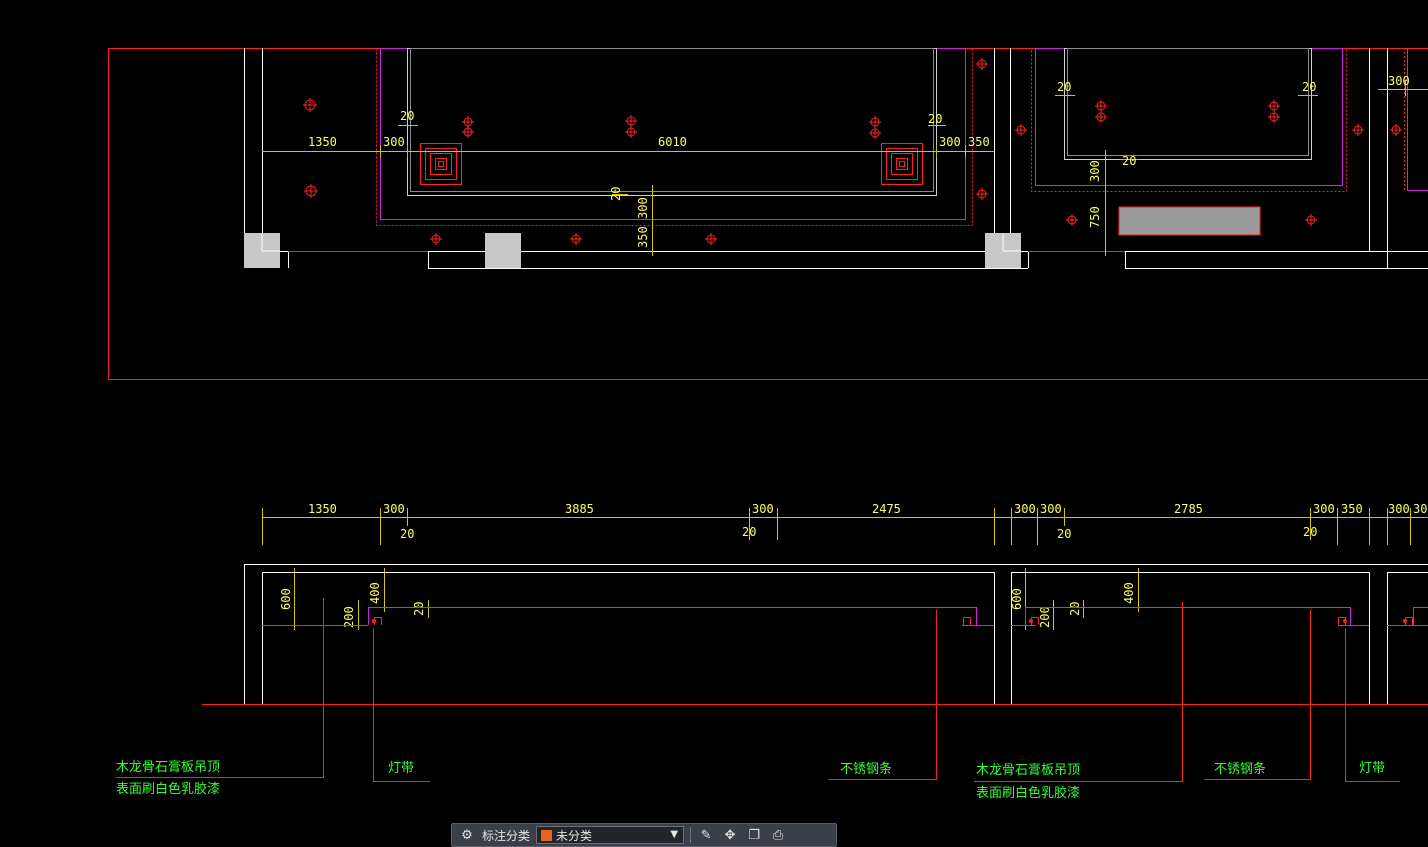 The image size is (1428, 847). What do you see at coordinates (1324, 509) in the screenshot?
I see `sec-dim-300e: 300` at bounding box center [1324, 509].